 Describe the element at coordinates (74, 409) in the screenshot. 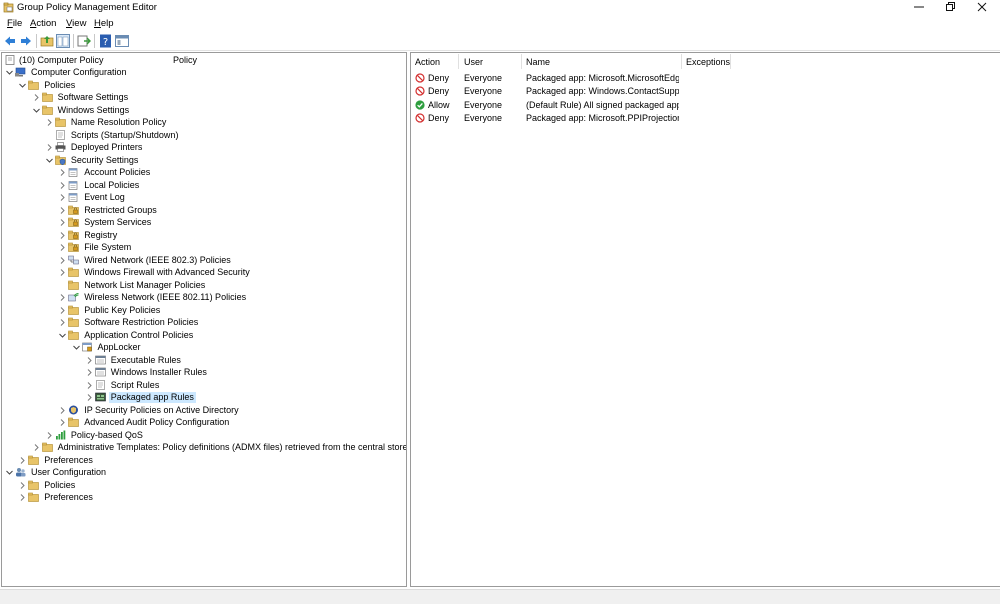

I see `ipsec-icon` at that location.